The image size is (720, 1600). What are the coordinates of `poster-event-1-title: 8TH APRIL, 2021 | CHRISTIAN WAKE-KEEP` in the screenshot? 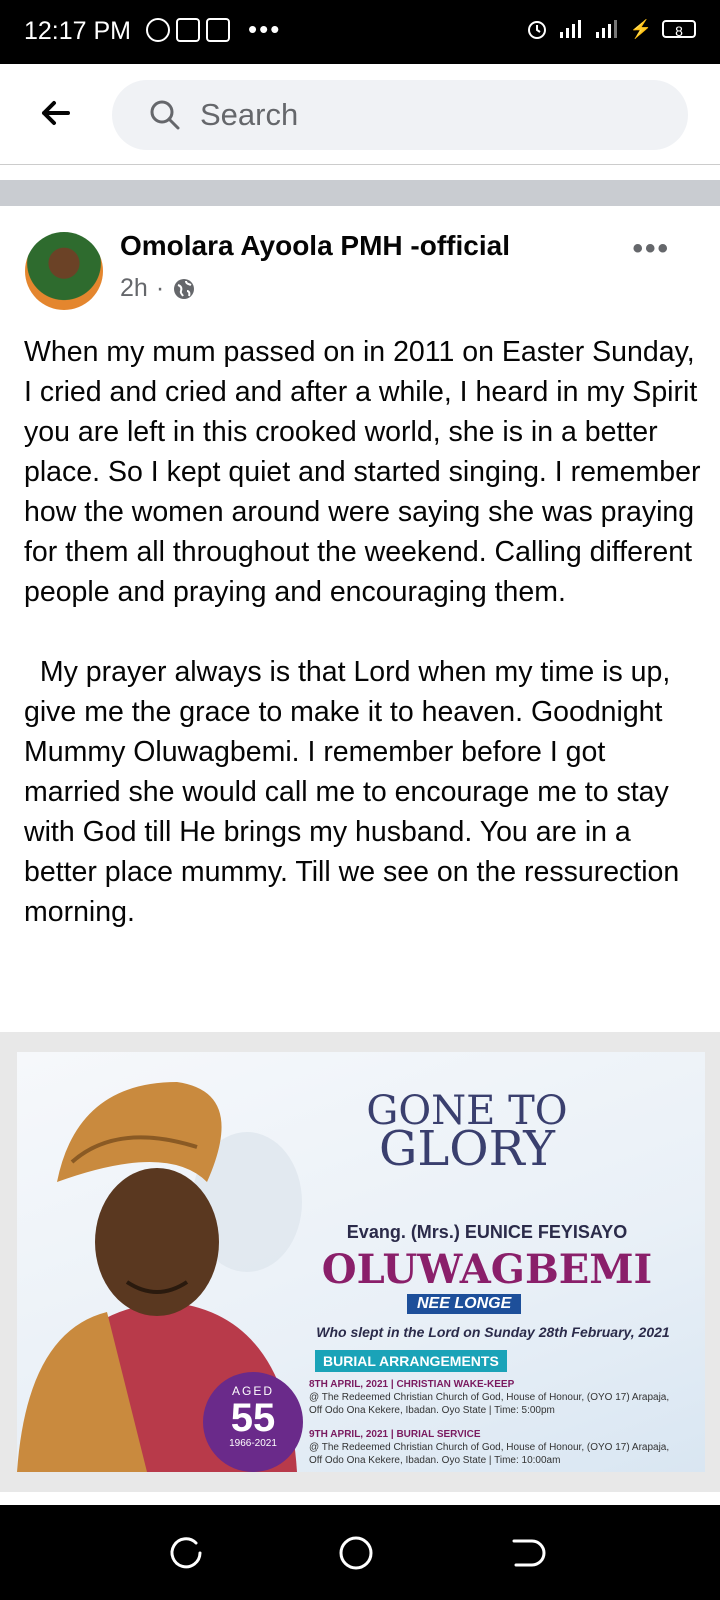 It's located at (412, 1384).